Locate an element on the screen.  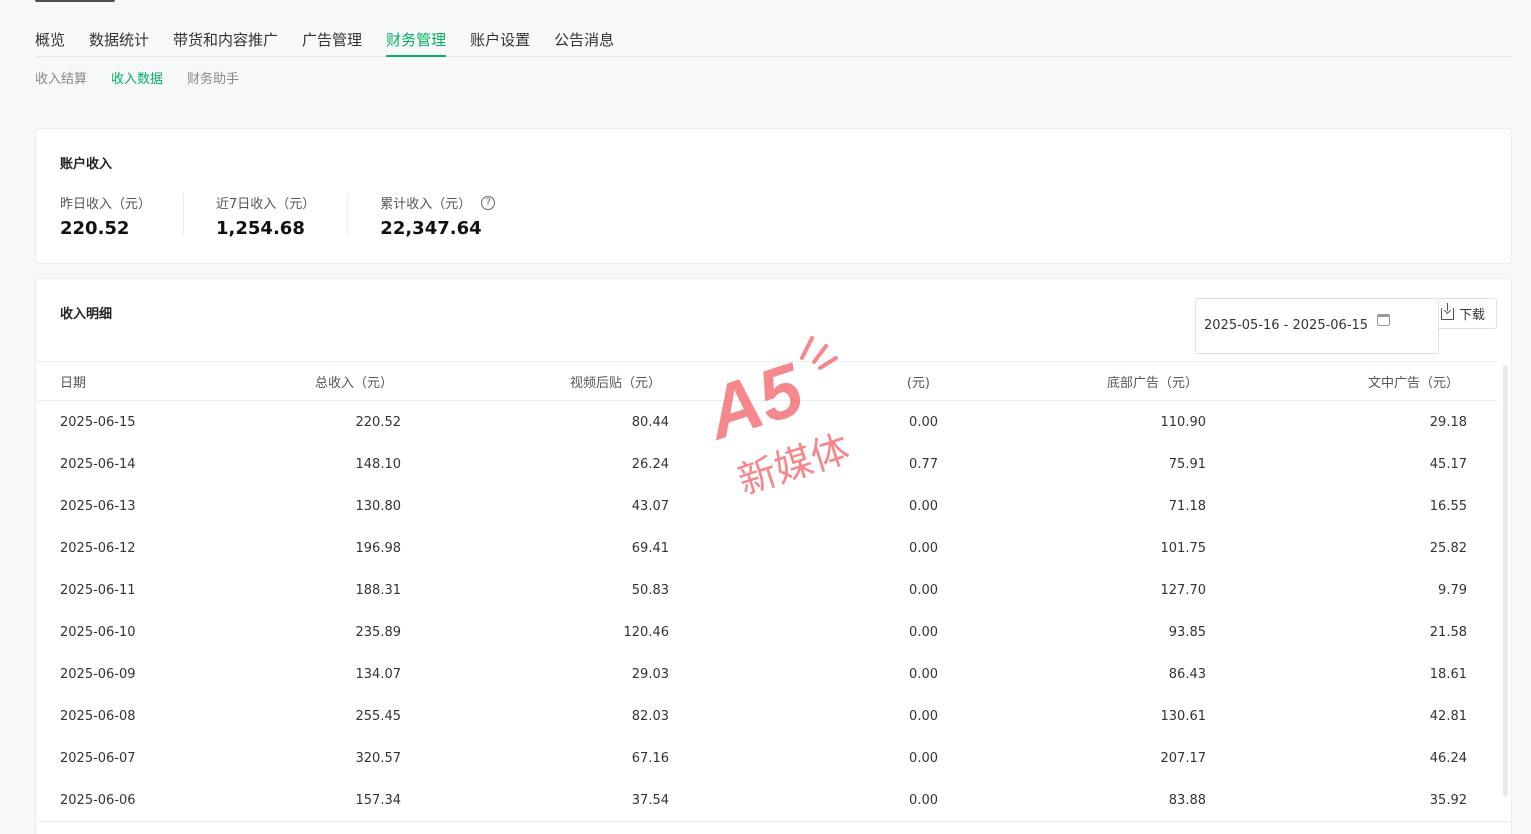
cell-inline-ad: 16.55 is located at coordinates (1448, 506).